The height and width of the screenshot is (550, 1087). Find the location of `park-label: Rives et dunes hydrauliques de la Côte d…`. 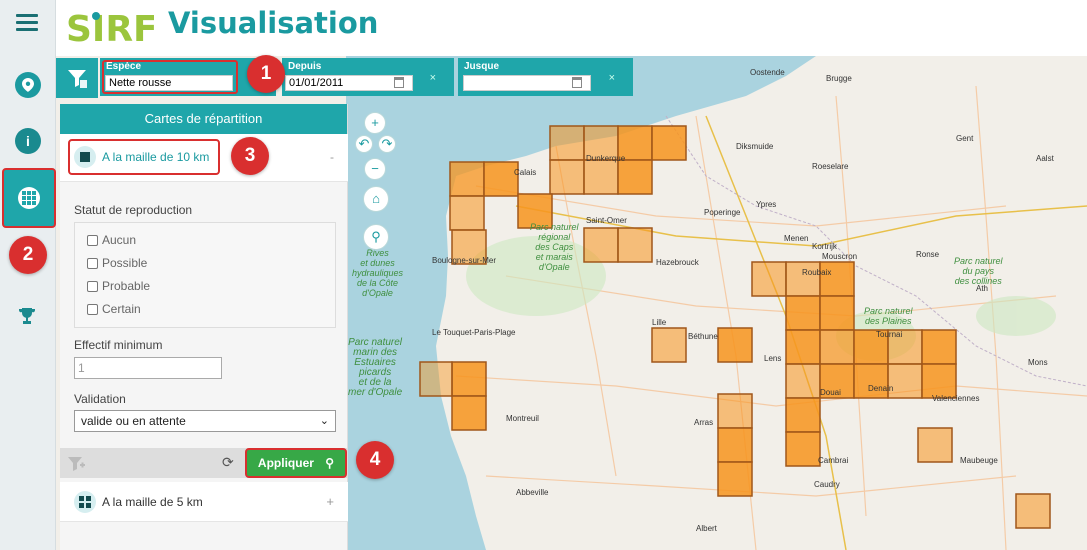

park-label: Rives et dunes hydrauliques de la Côte d… is located at coordinates (378, 273).